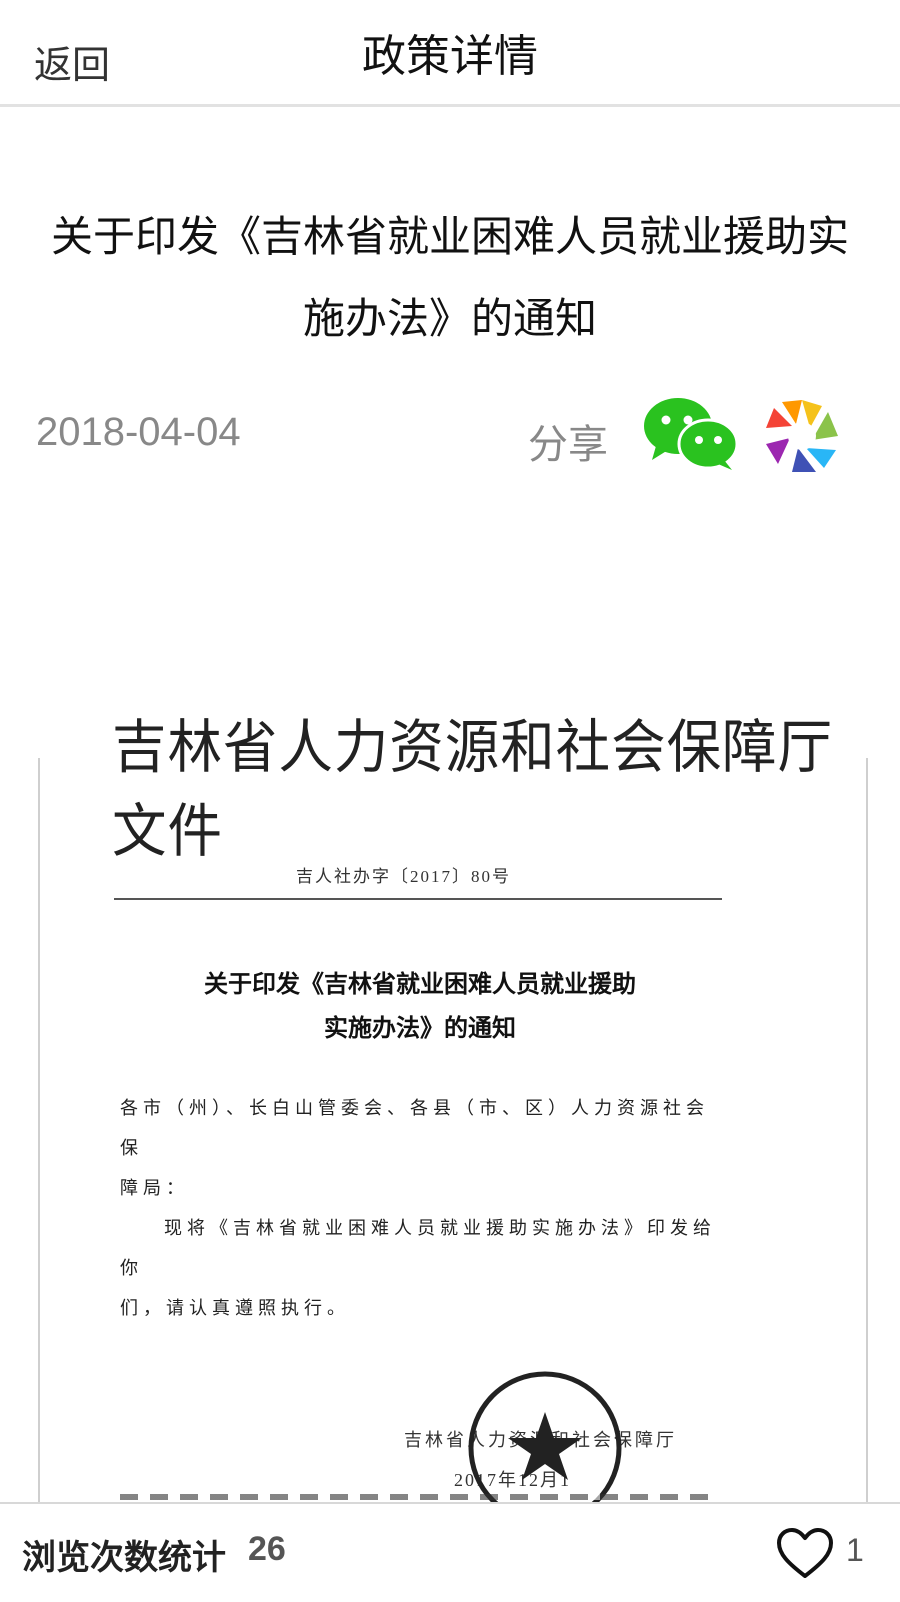 This screenshot has width=900, height=1602. I want to click on document-cut-line, so click(415, 1497).